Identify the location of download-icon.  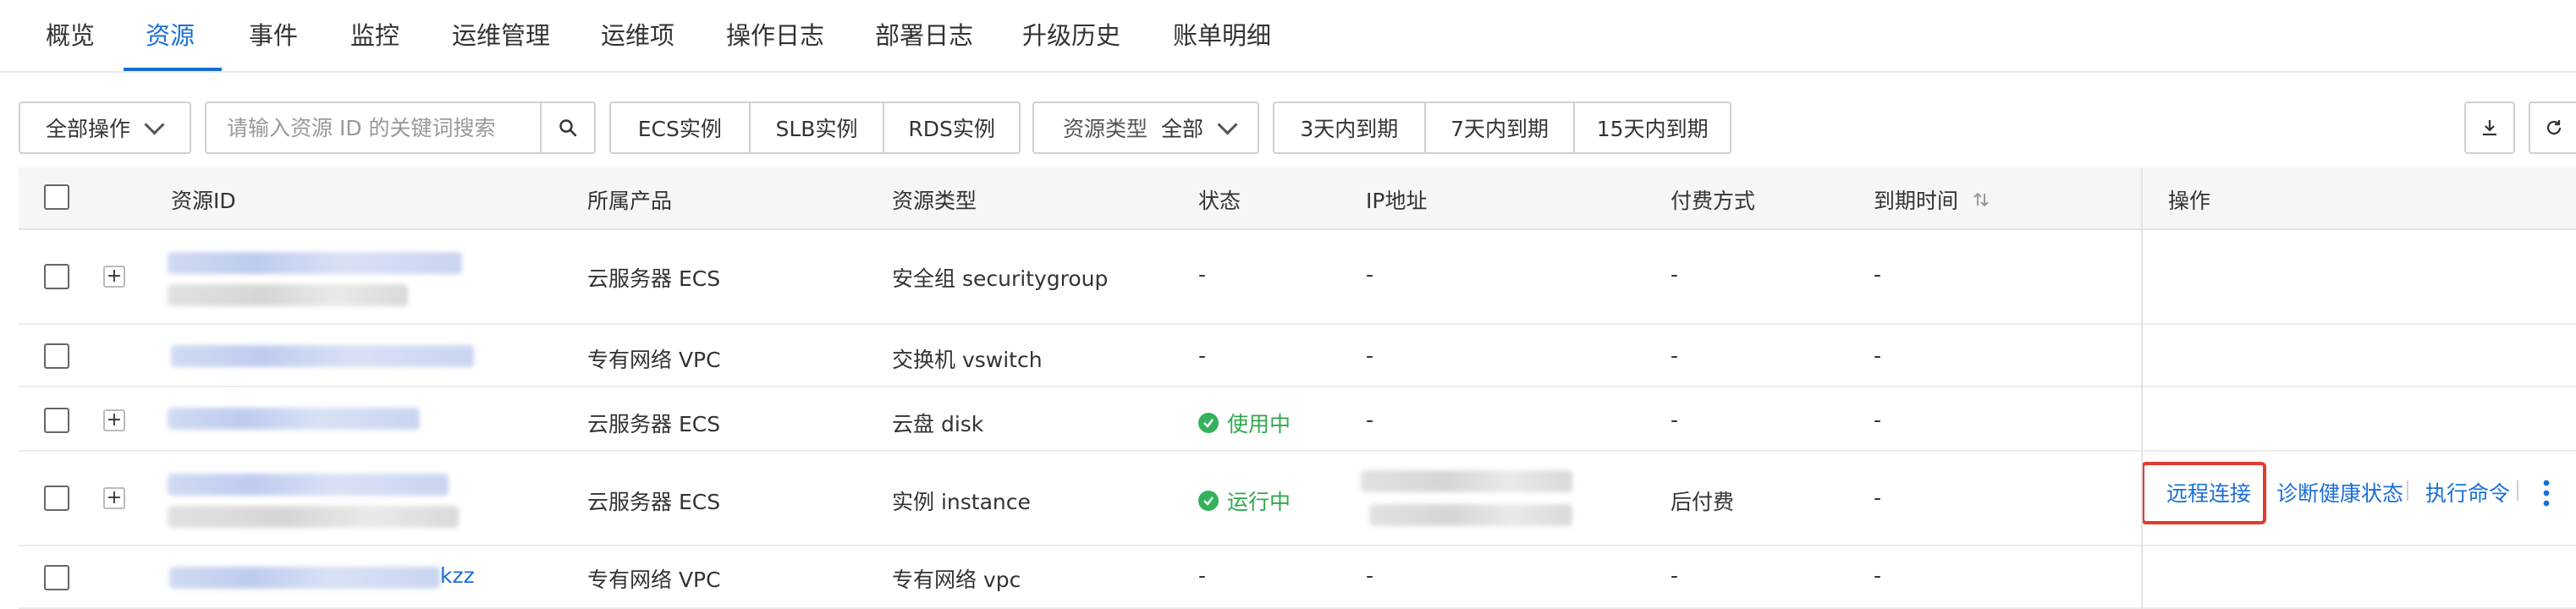
(2489, 128).